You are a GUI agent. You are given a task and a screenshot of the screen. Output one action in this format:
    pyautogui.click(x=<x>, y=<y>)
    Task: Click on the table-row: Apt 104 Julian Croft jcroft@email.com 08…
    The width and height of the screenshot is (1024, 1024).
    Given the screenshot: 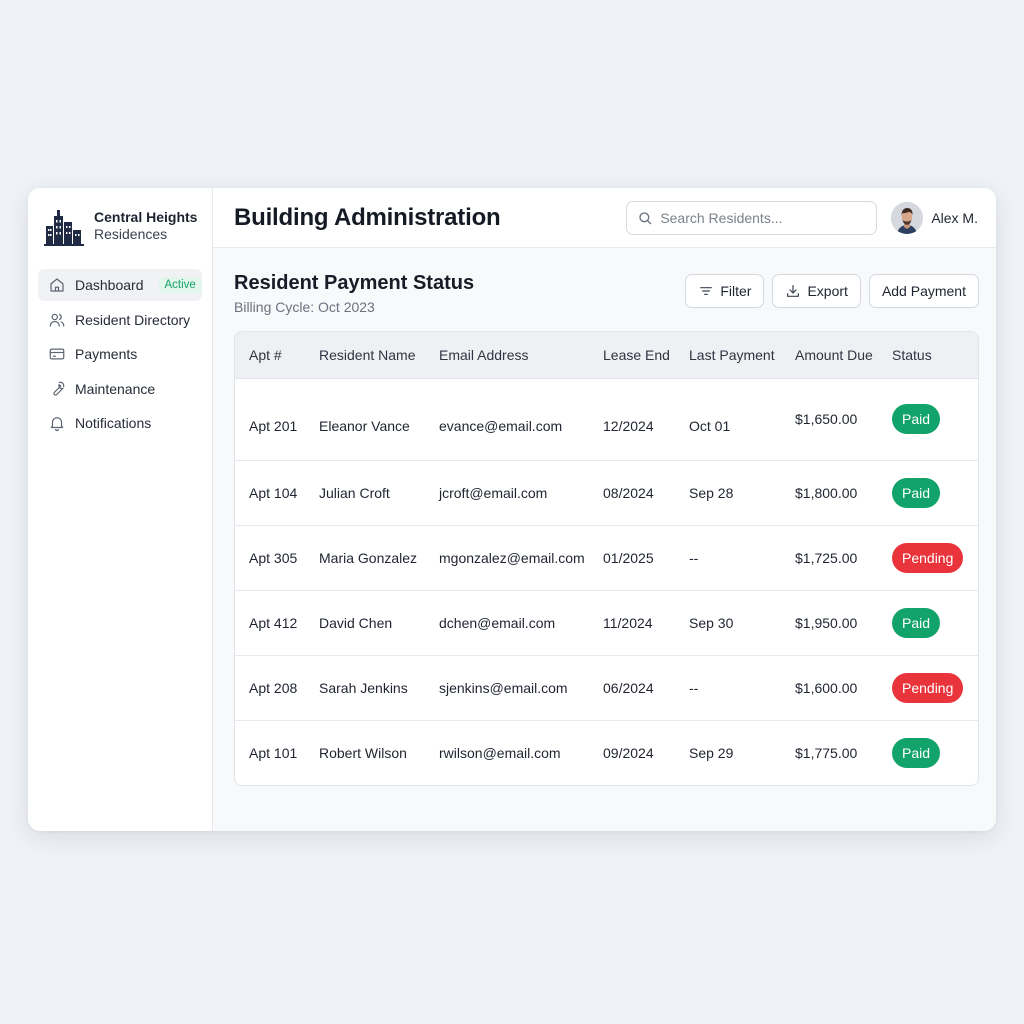 What is the action you would take?
    pyautogui.click(x=606, y=492)
    